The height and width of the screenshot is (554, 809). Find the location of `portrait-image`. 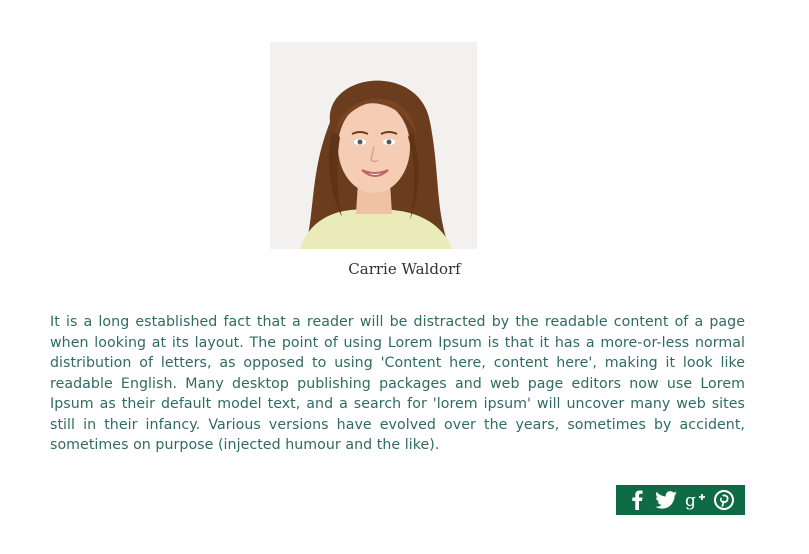

portrait-image is located at coordinates (373, 145).